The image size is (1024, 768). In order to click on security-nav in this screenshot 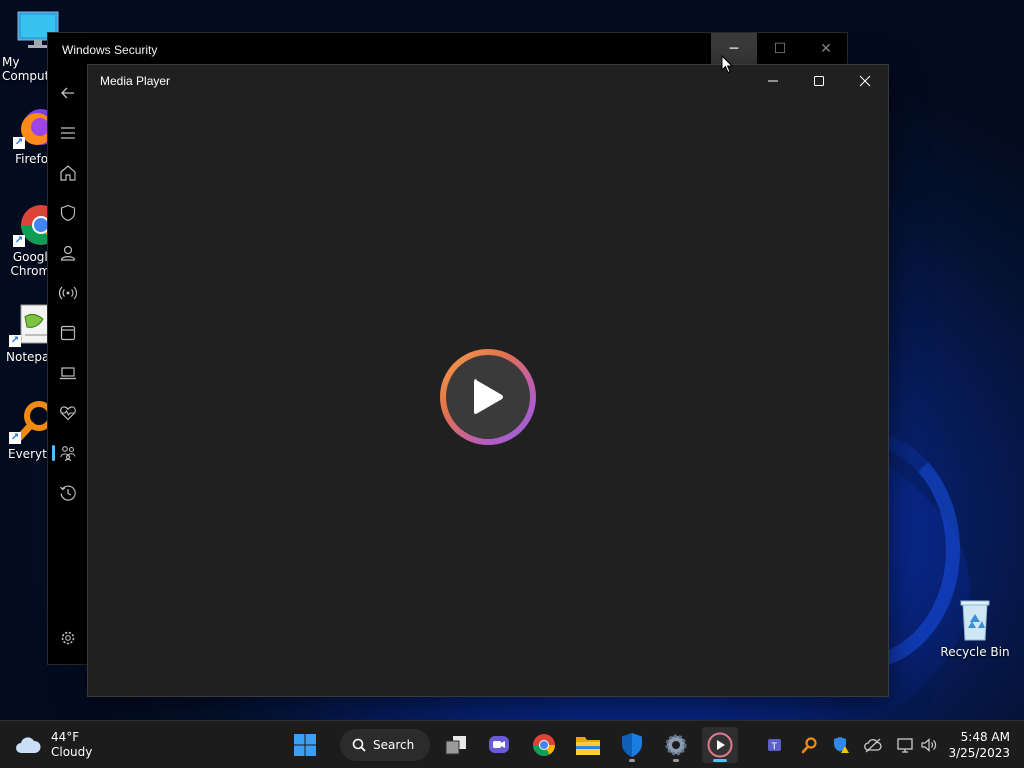, I will do `click(68, 293)`.